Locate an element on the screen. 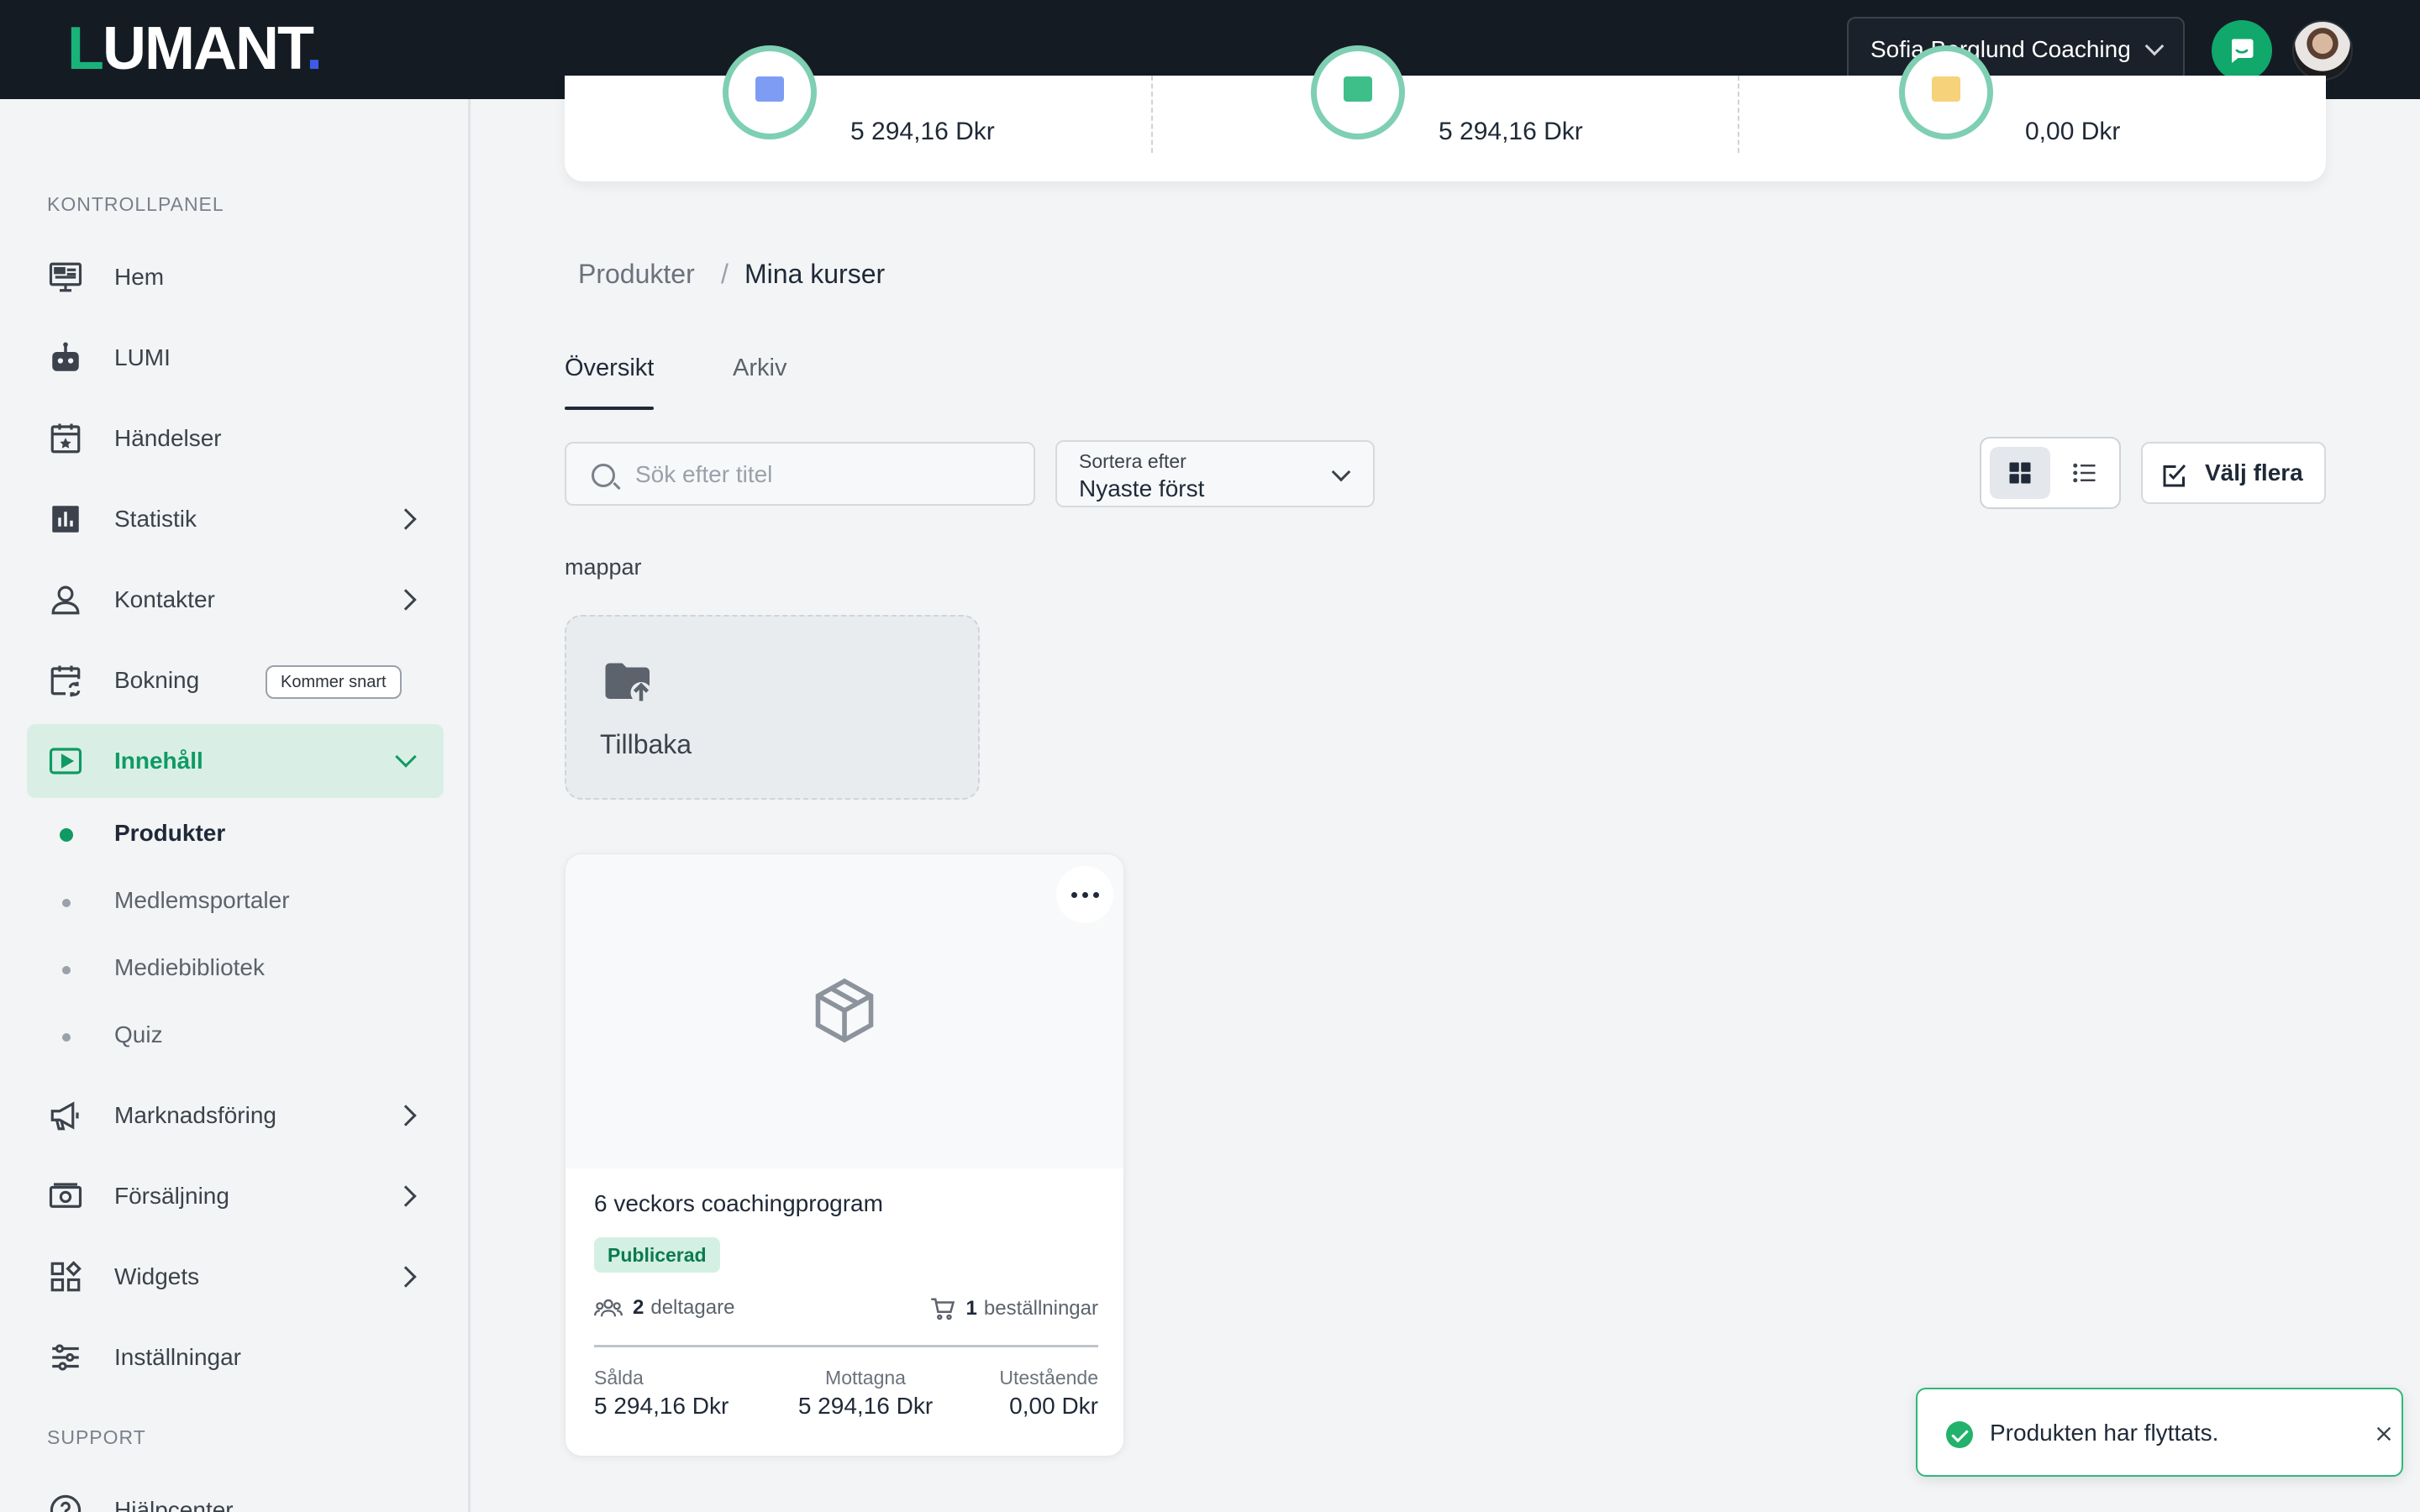 This screenshot has height=1512, width=2420. chat-icon is located at coordinates (2242, 51).